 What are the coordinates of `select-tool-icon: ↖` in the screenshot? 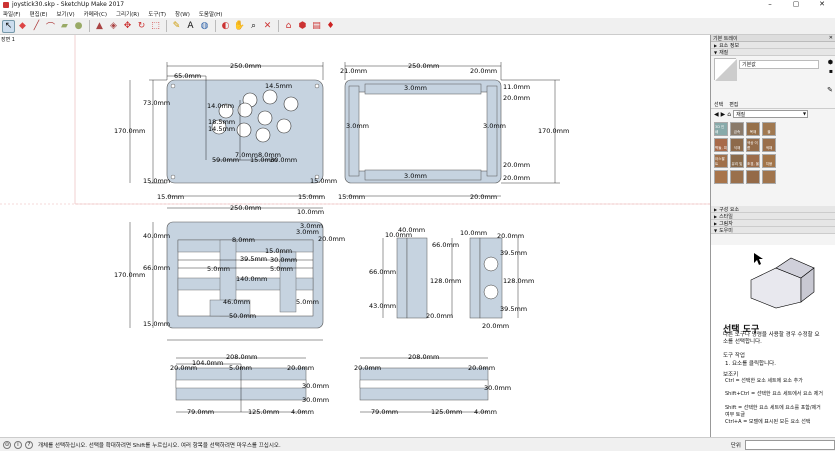 It's located at (8, 26).